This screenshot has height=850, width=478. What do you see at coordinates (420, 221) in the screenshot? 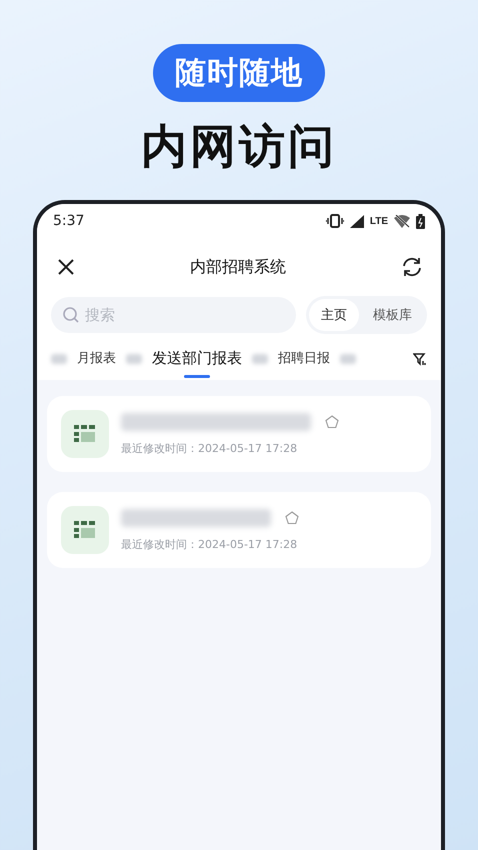
I see `battery-icon` at bounding box center [420, 221].